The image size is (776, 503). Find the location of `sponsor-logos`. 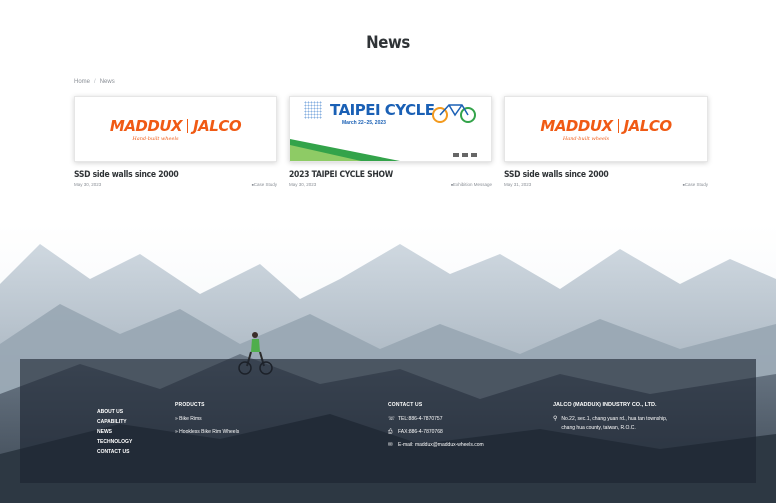

sponsor-logos is located at coordinates (465, 155).